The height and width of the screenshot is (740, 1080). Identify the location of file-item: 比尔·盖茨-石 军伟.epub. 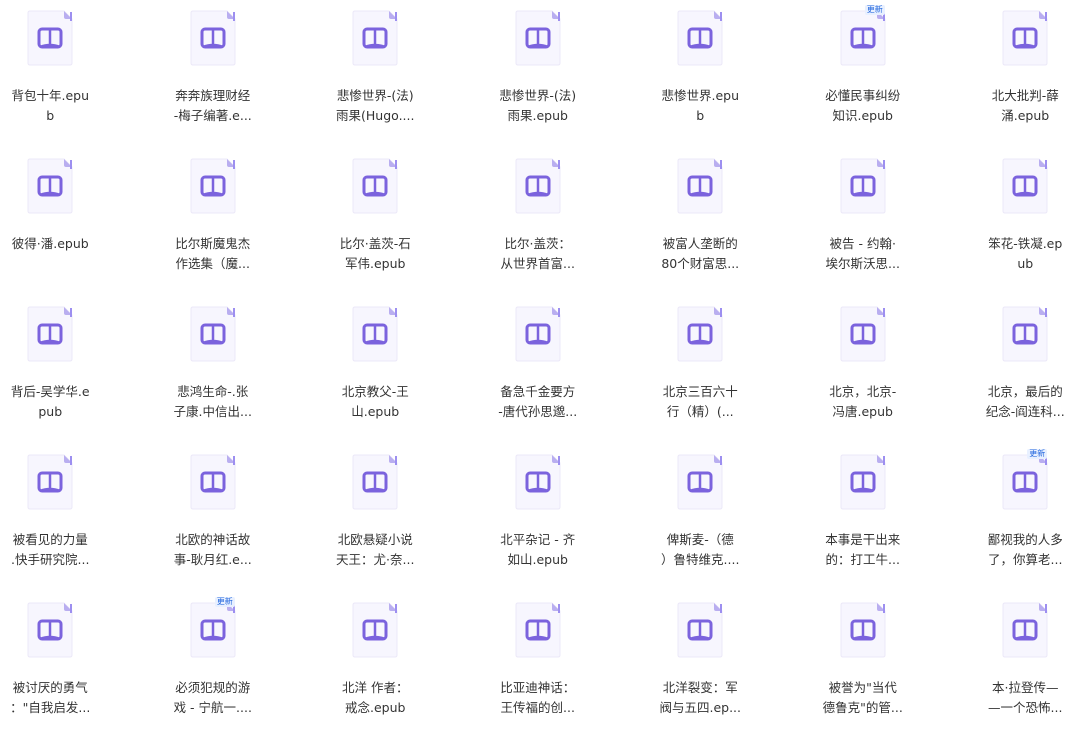
(375, 222).